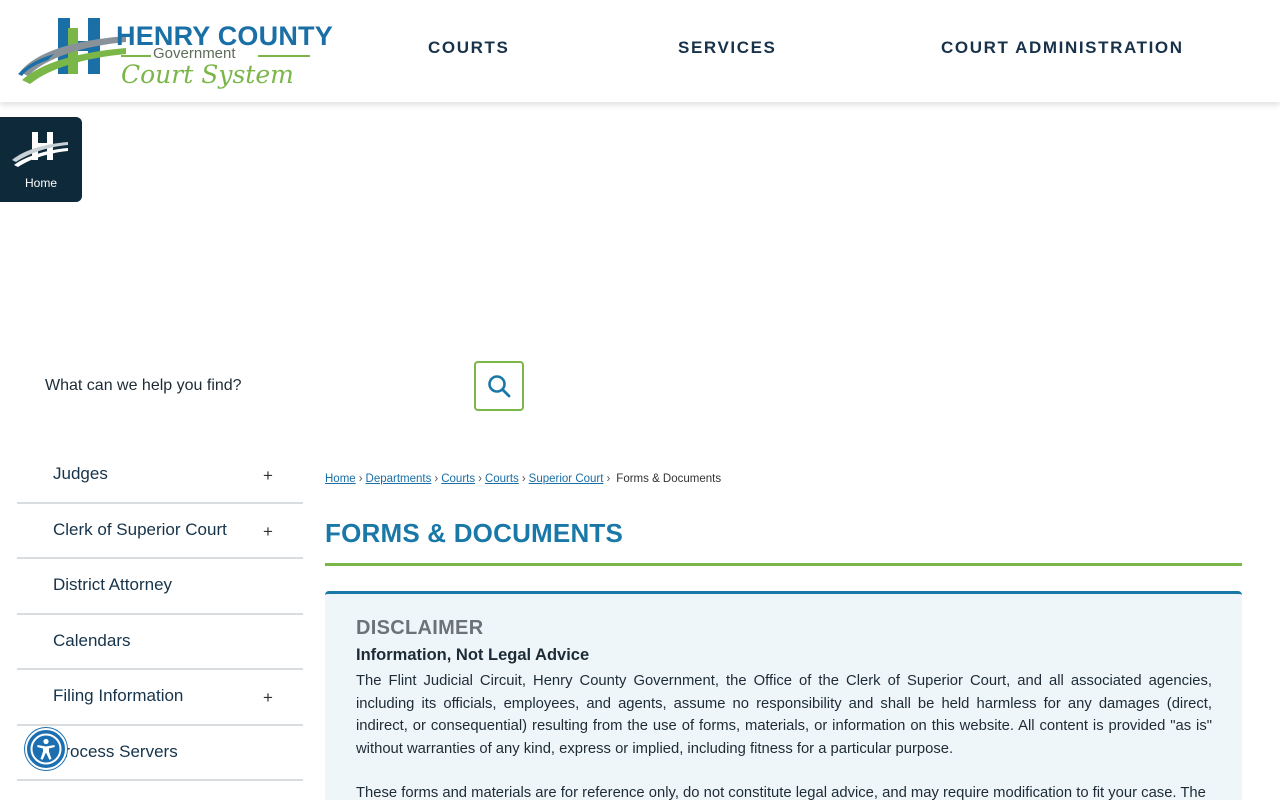  I want to click on sidebar-item-label: Calendars, so click(92, 640).